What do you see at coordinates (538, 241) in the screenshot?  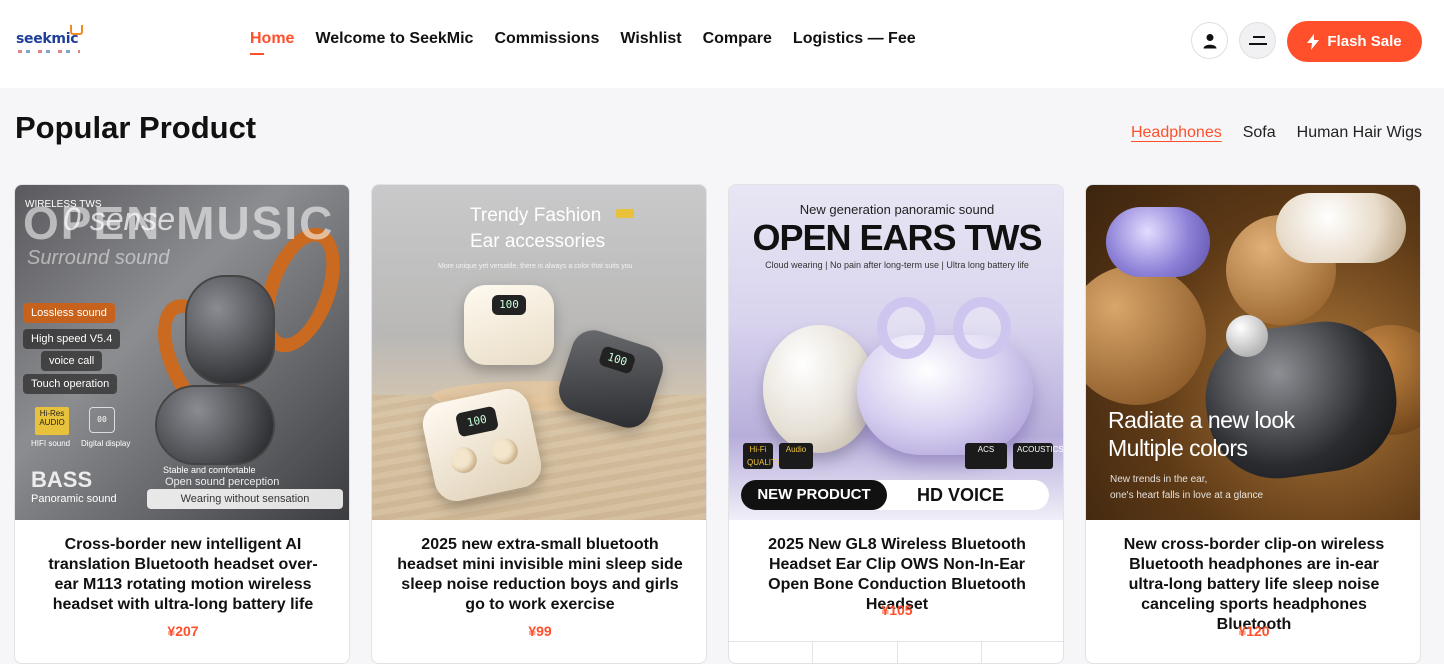 I see `image-text: Ear accessories` at bounding box center [538, 241].